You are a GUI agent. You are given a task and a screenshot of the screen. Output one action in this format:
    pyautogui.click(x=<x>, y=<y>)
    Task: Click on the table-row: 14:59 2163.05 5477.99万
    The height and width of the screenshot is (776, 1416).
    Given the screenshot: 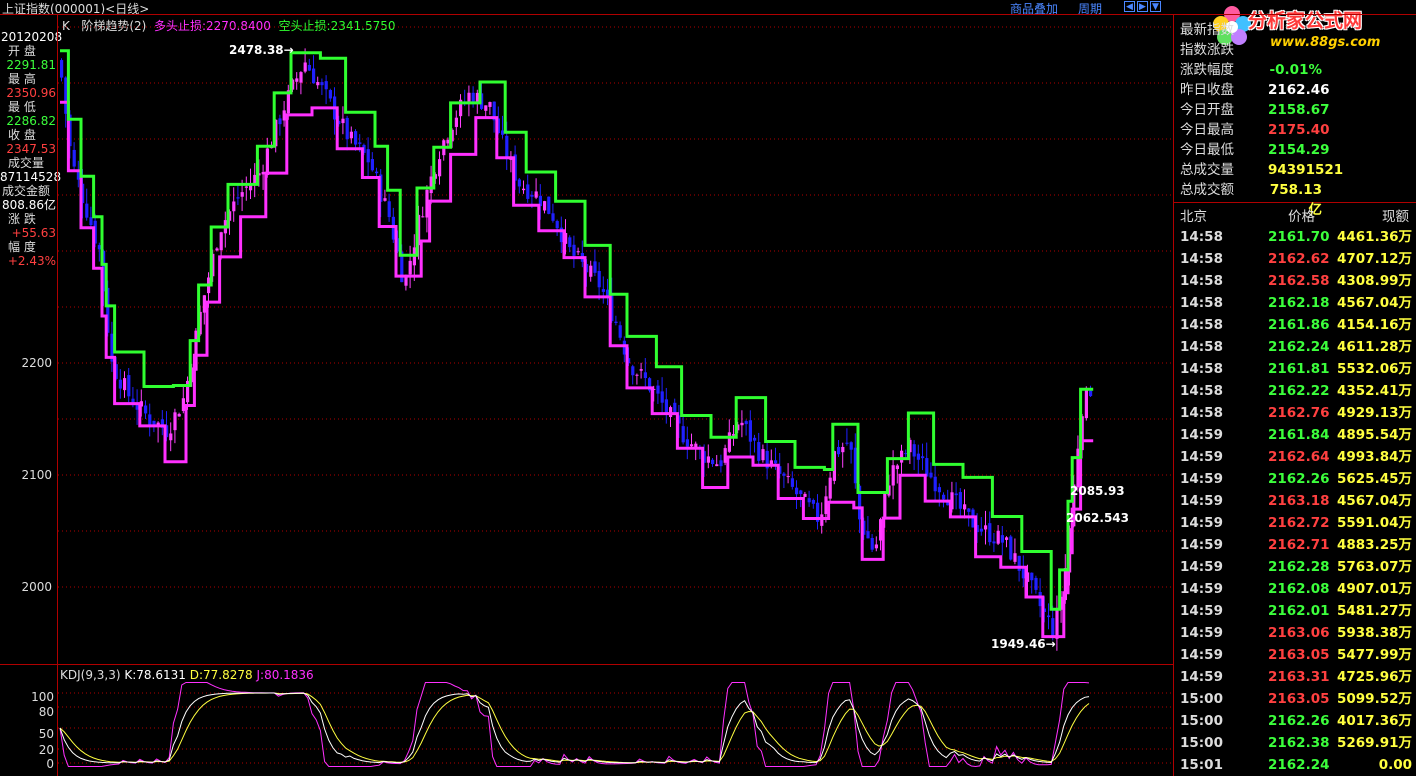 What is the action you would take?
    pyautogui.click(x=1297, y=655)
    